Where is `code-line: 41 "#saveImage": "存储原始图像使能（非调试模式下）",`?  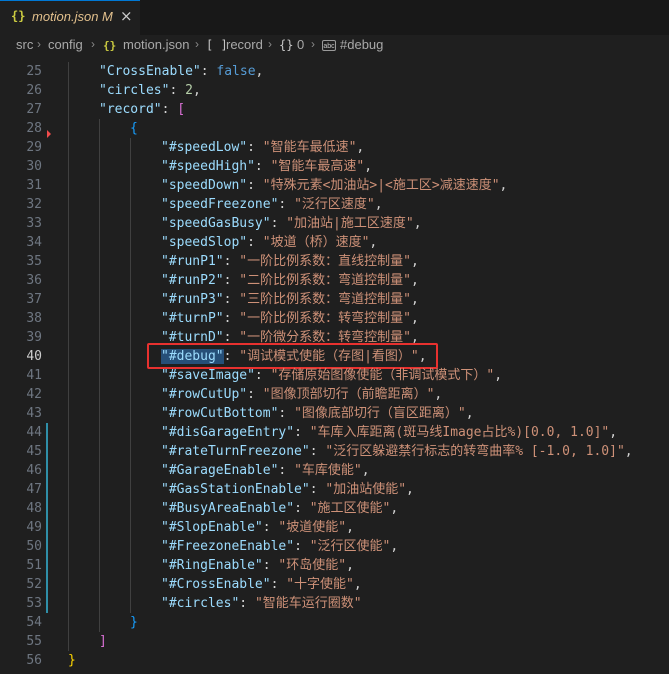
code-line: 41 "#saveImage": "存储原始图像使能（非调试模式下）", is located at coordinates (334, 375).